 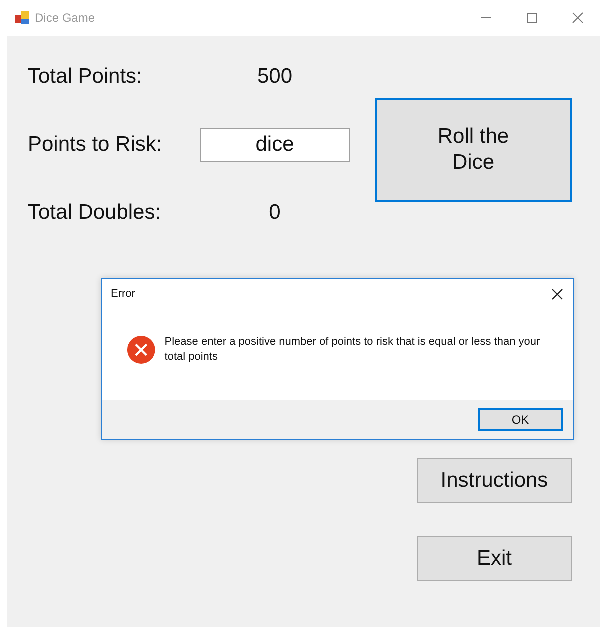 I want to click on dialog-title: Error, so click(x=123, y=294).